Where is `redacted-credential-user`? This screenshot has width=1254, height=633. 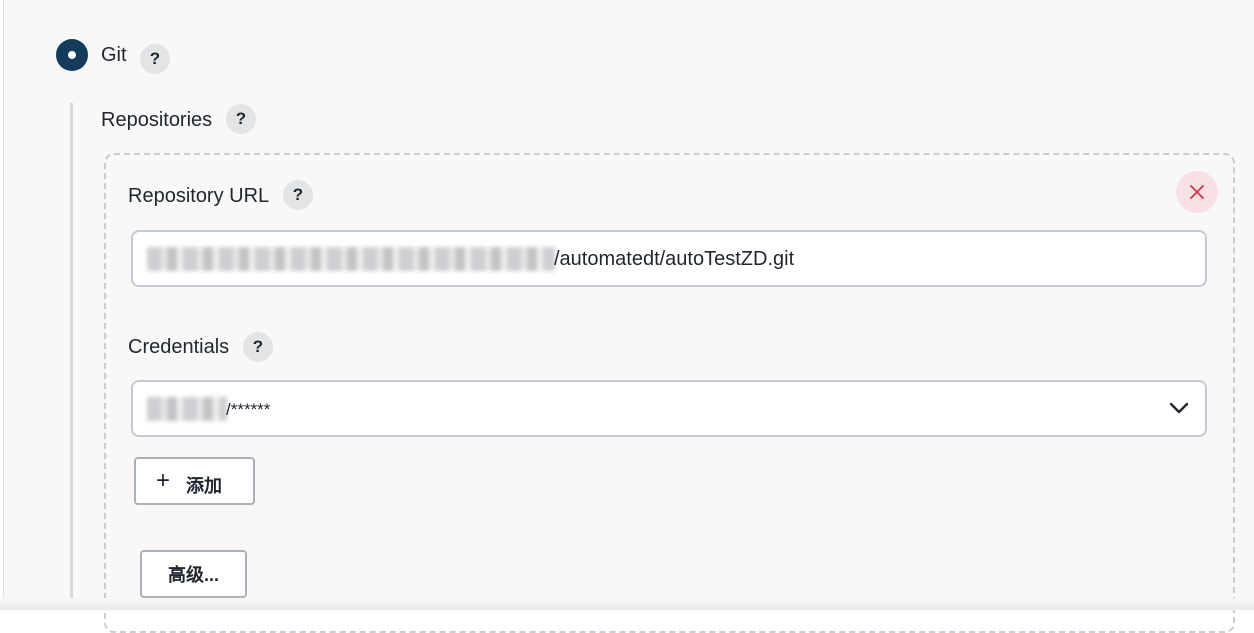 redacted-credential-user is located at coordinates (187, 409).